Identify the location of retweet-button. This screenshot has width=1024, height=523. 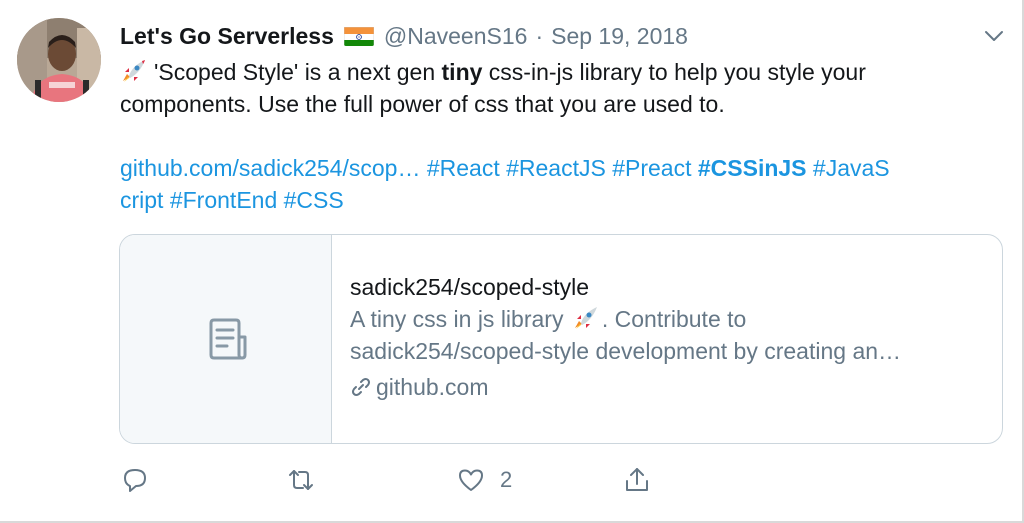
(301, 480).